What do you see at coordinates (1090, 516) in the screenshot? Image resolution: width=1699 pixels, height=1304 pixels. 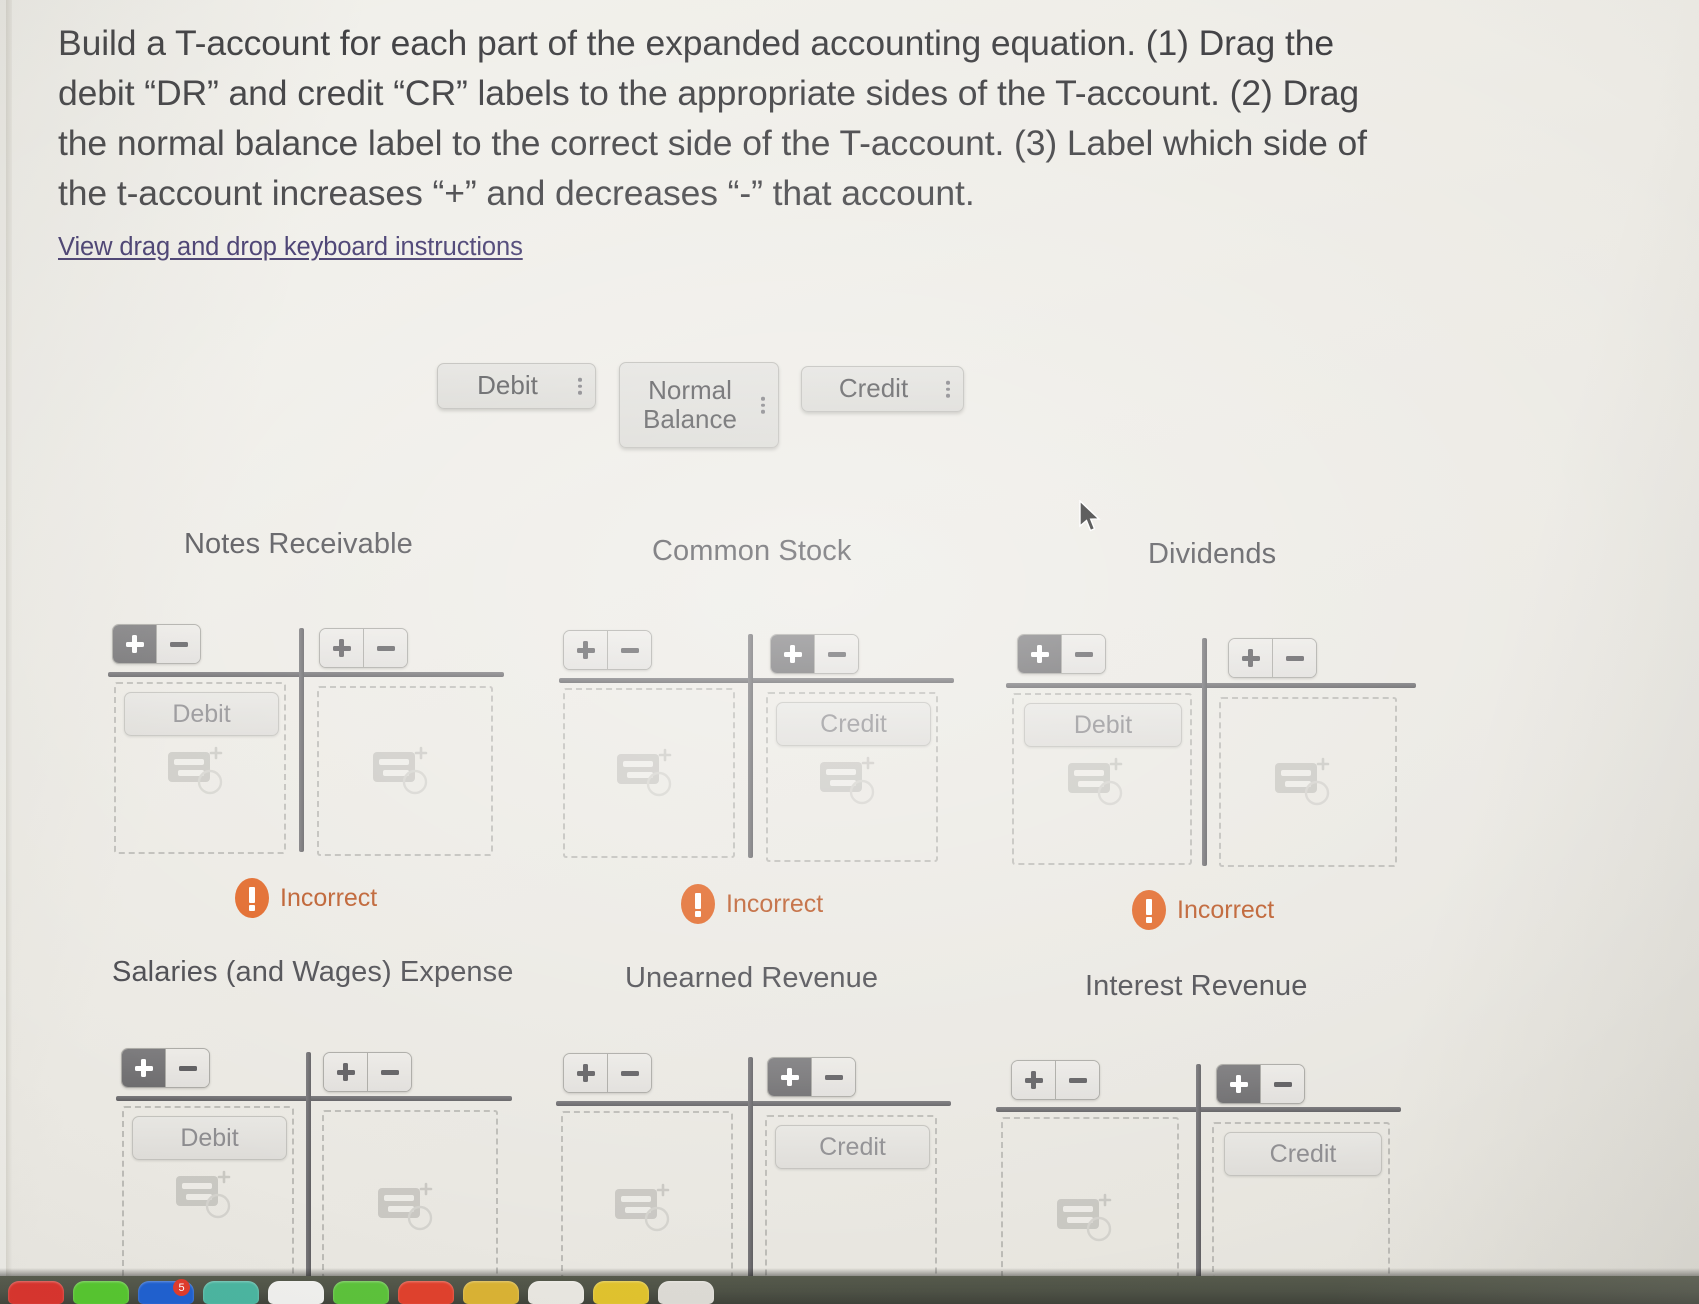 I see `mouse-cursor-icon` at bounding box center [1090, 516].